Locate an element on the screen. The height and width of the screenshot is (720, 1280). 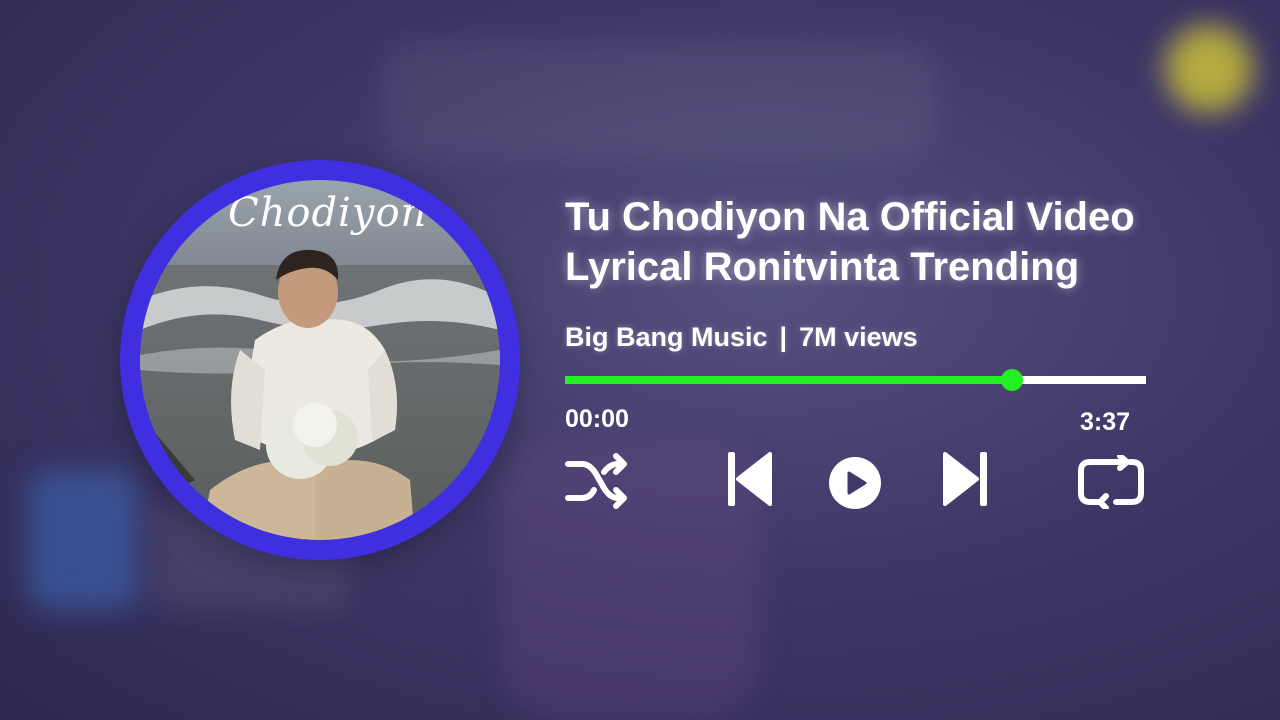
album-art-script-text: Chodiyon N is located at coordinates (353, 213).